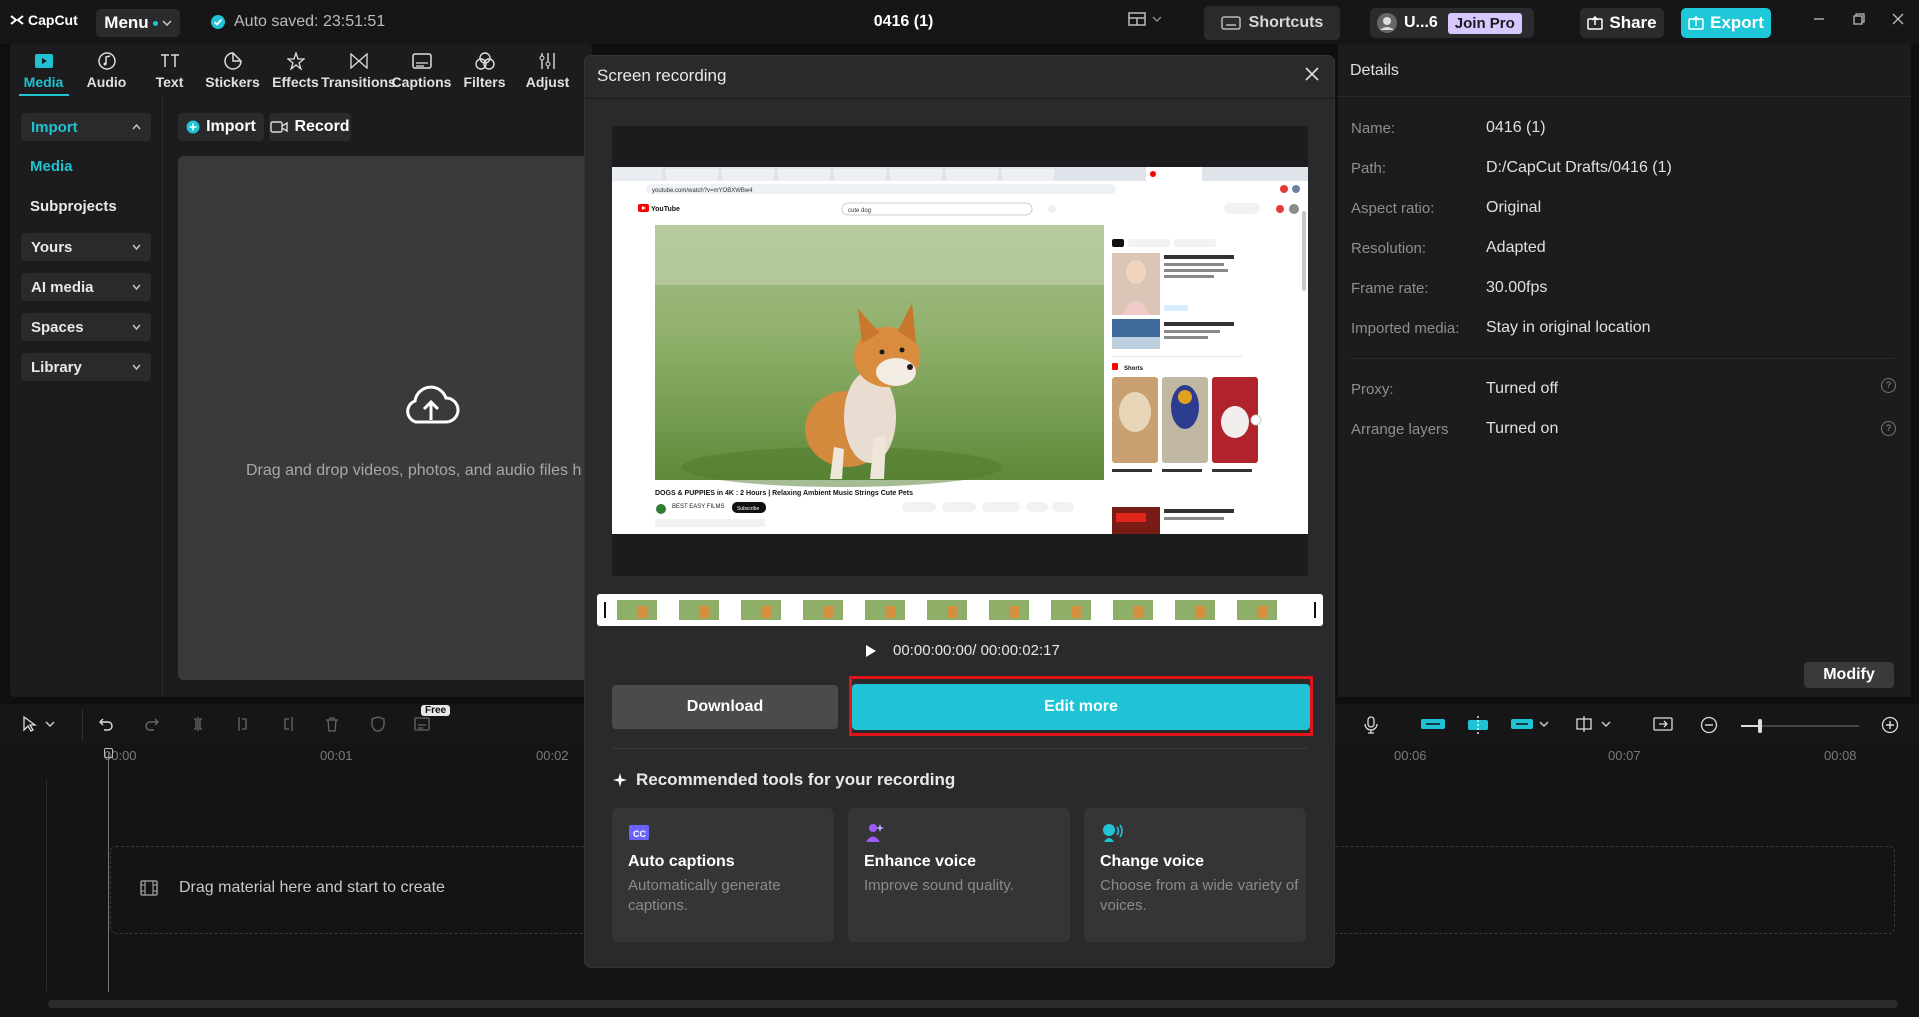 This screenshot has width=1919, height=1017. I want to click on auto-snap-icon, so click(1478, 725).